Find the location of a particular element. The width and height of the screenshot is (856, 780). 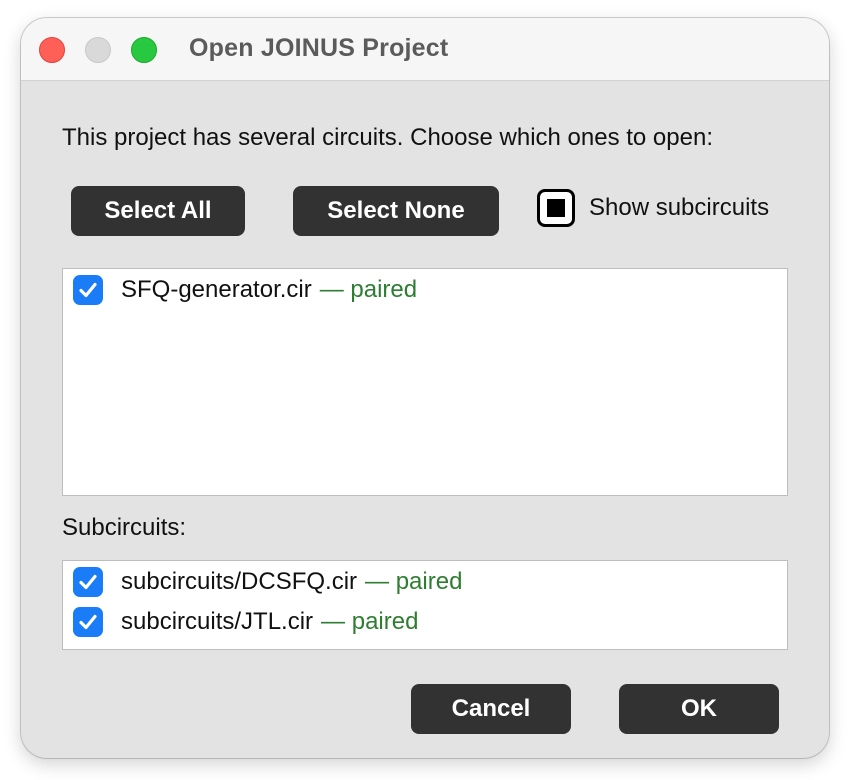

list-item: SFQ-generator.cir — paired is located at coordinates (245, 290).